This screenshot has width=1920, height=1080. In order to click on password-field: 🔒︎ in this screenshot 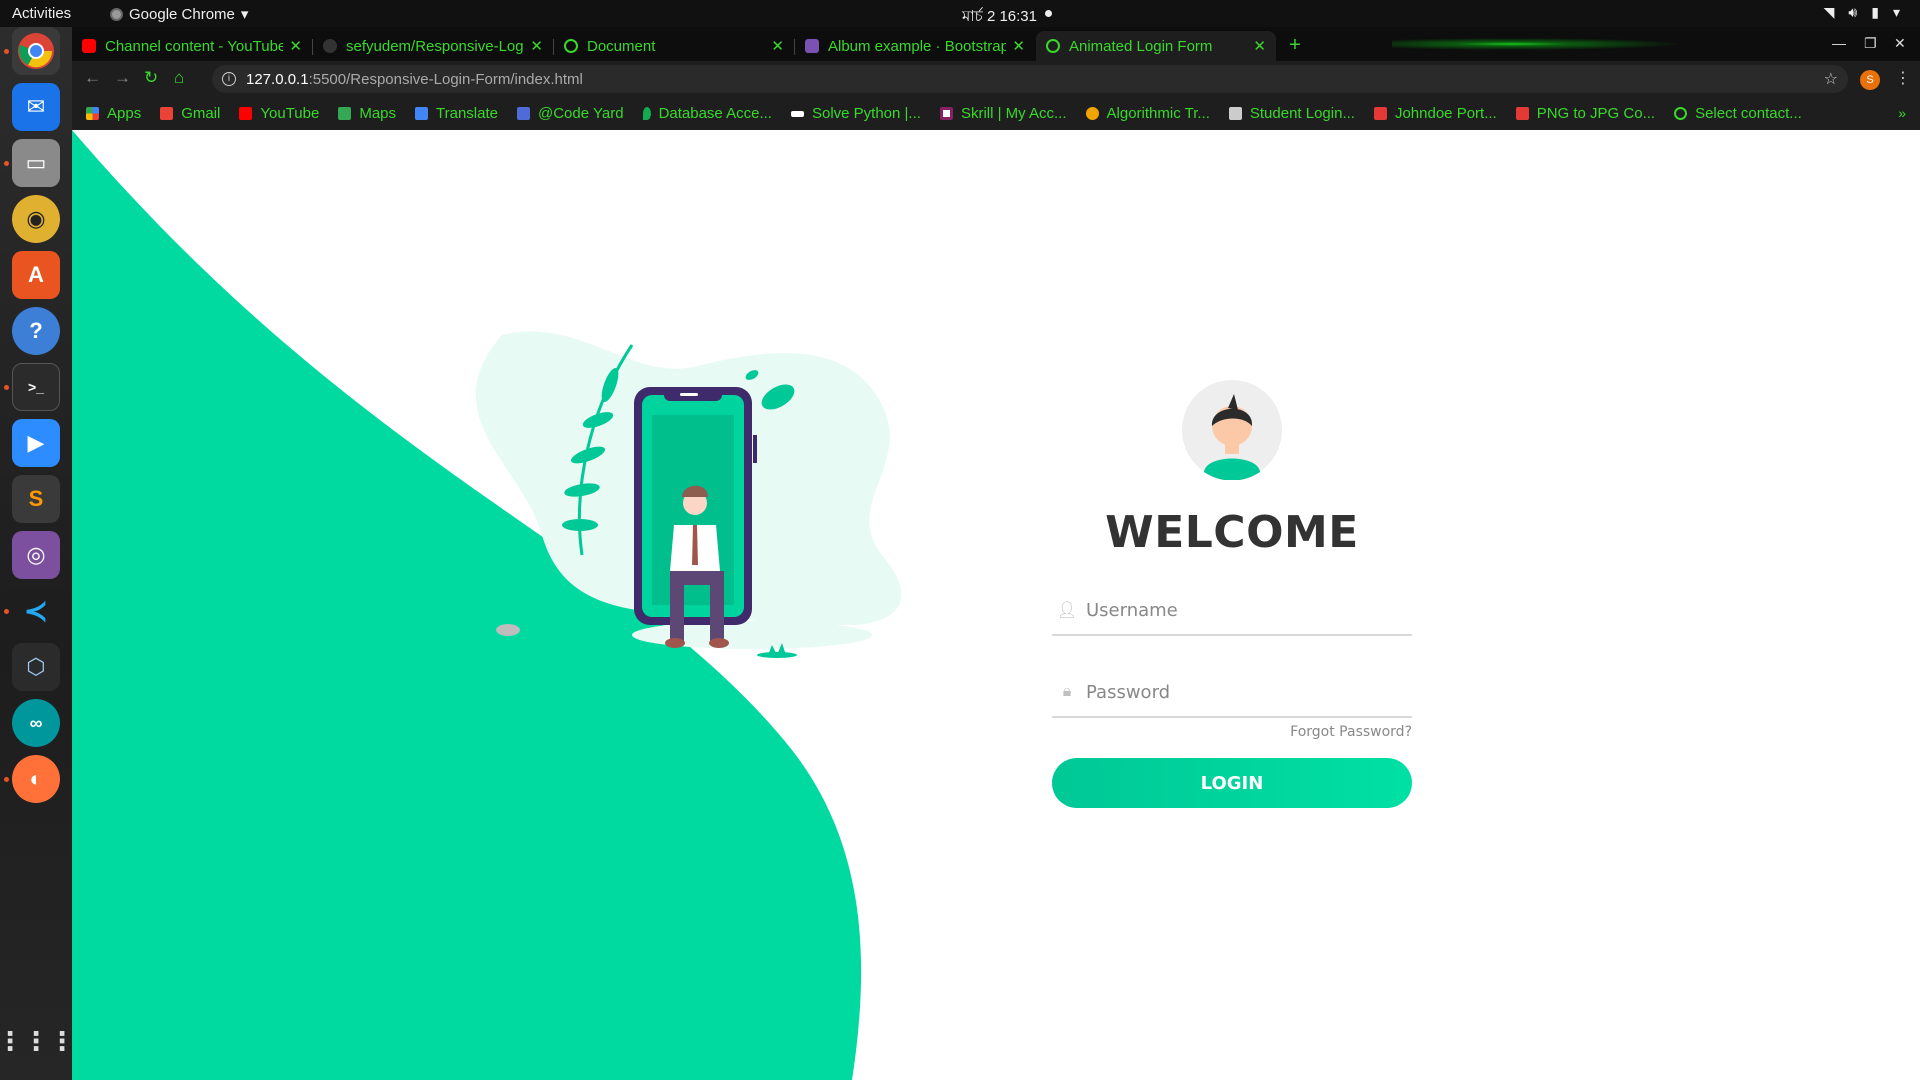, I will do `click(1232, 693)`.